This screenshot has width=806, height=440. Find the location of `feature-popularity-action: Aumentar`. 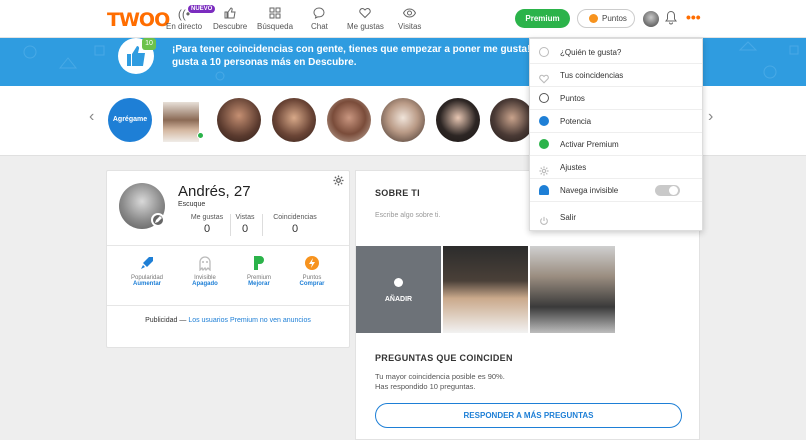

feature-popularity-action: Aumentar is located at coordinates (147, 284).